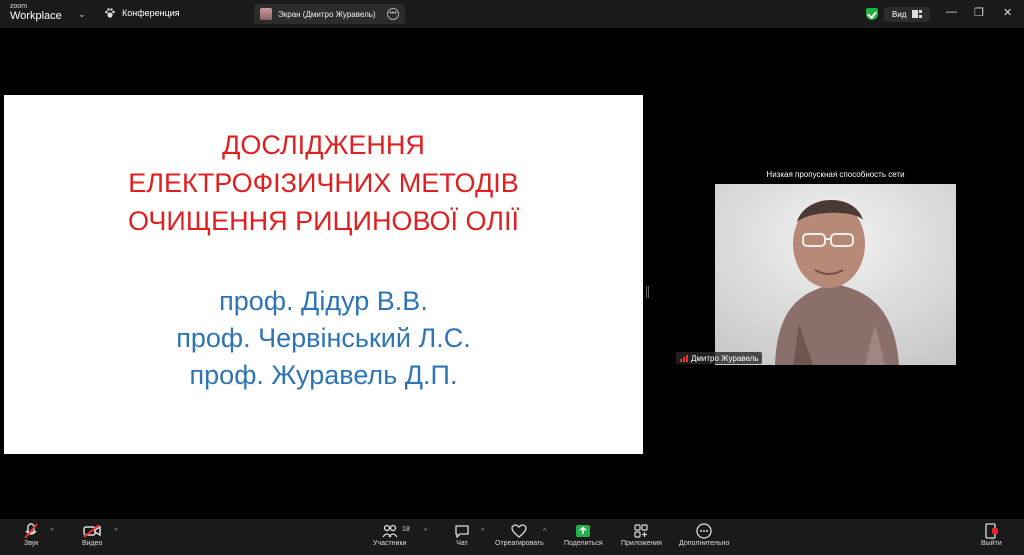  I want to click on react-button: Отреагировать, so click(519, 534).